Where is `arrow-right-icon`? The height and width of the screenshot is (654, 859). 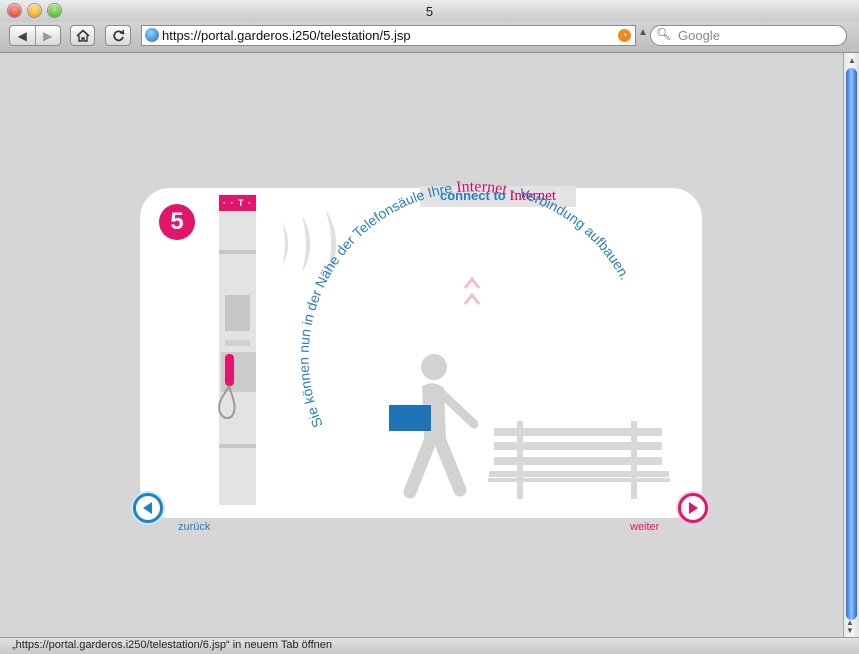 arrow-right-icon is located at coordinates (693, 508).